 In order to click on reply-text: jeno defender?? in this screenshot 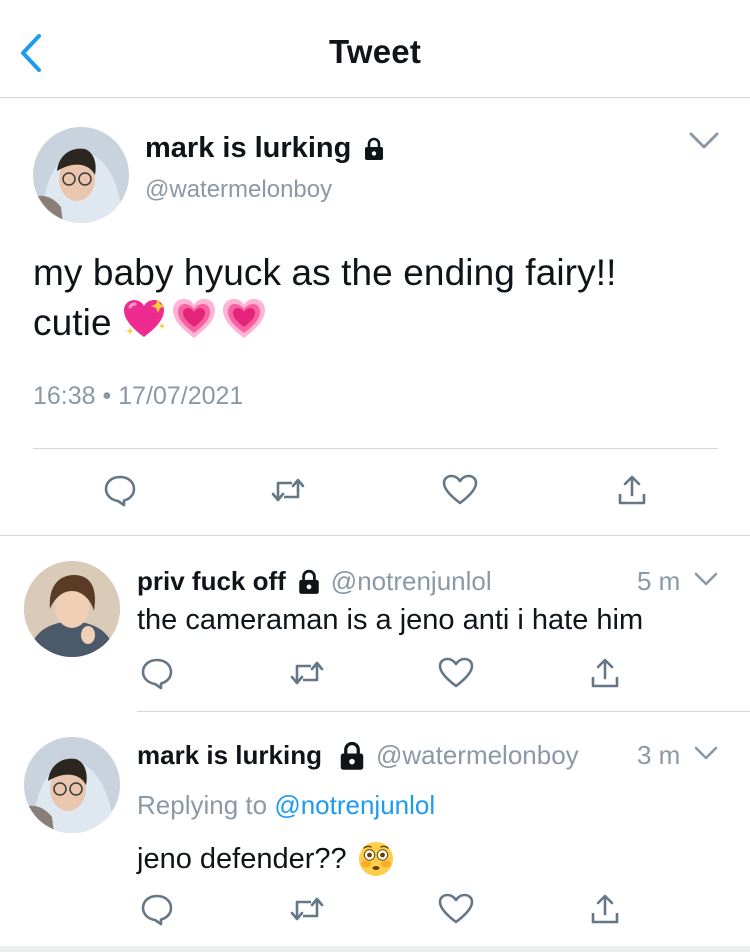, I will do `click(266, 859)`.